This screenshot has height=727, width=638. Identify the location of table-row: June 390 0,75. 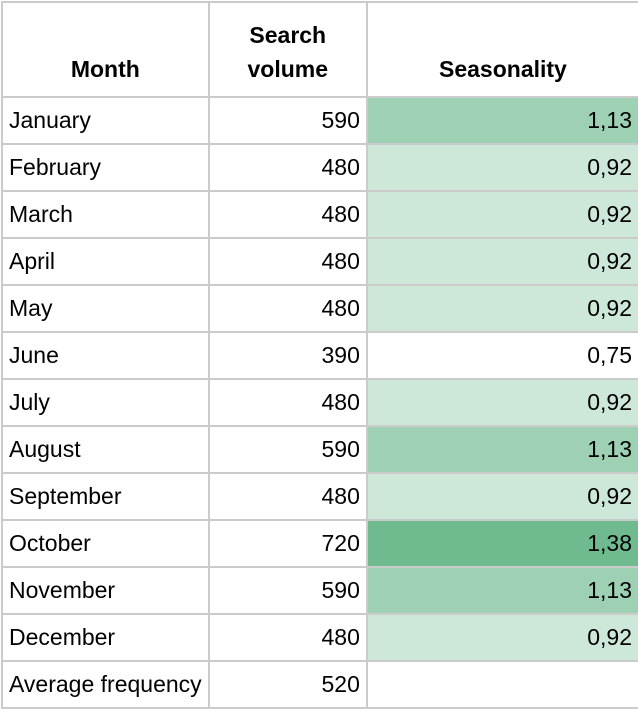
(319, 355).